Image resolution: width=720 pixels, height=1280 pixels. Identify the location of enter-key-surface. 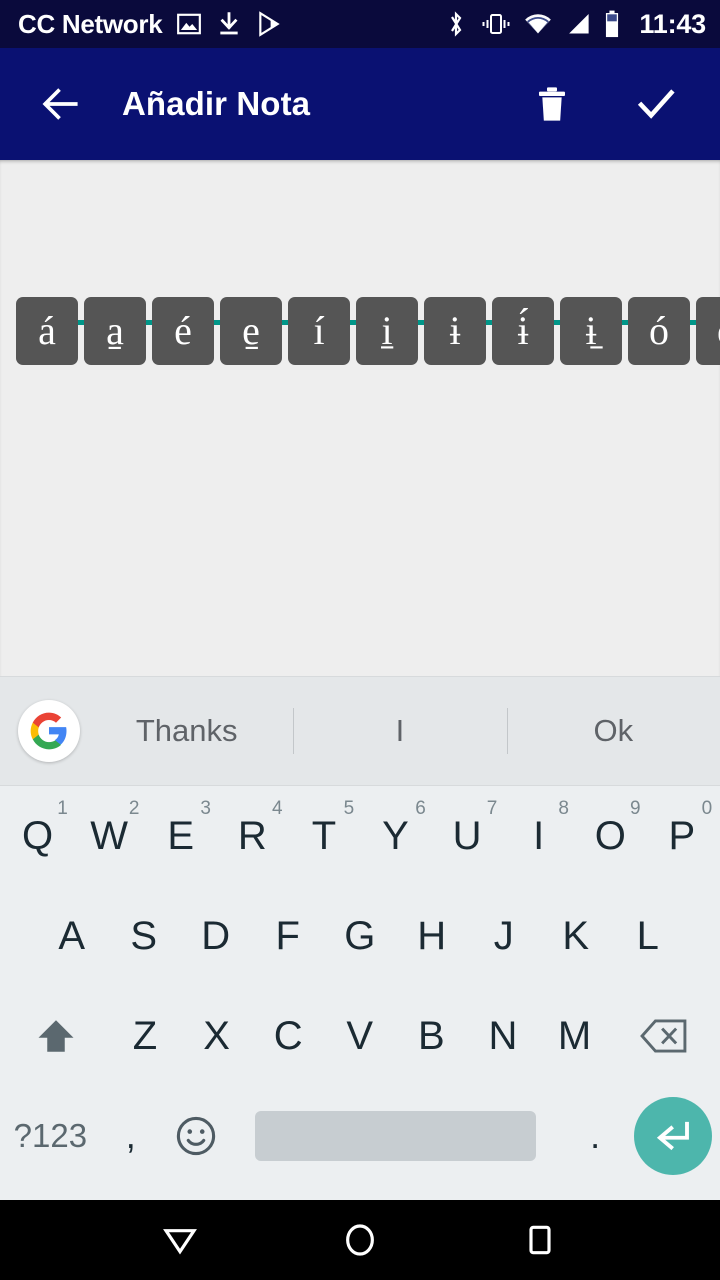
(672, 1136).